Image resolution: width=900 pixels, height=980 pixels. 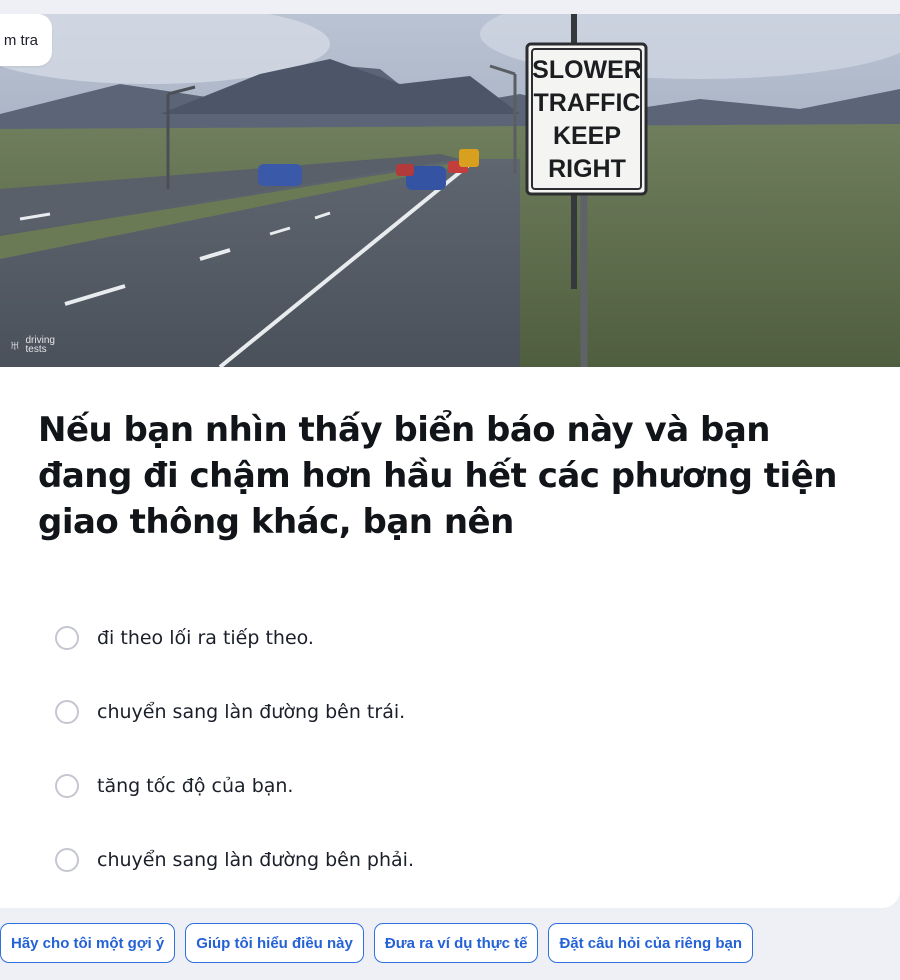 What do you see at coordinates (255, 860) in the screenshot?
I see `answer-label: chuyển sang làn đường bên phải.` at bounding box center [255, 860].